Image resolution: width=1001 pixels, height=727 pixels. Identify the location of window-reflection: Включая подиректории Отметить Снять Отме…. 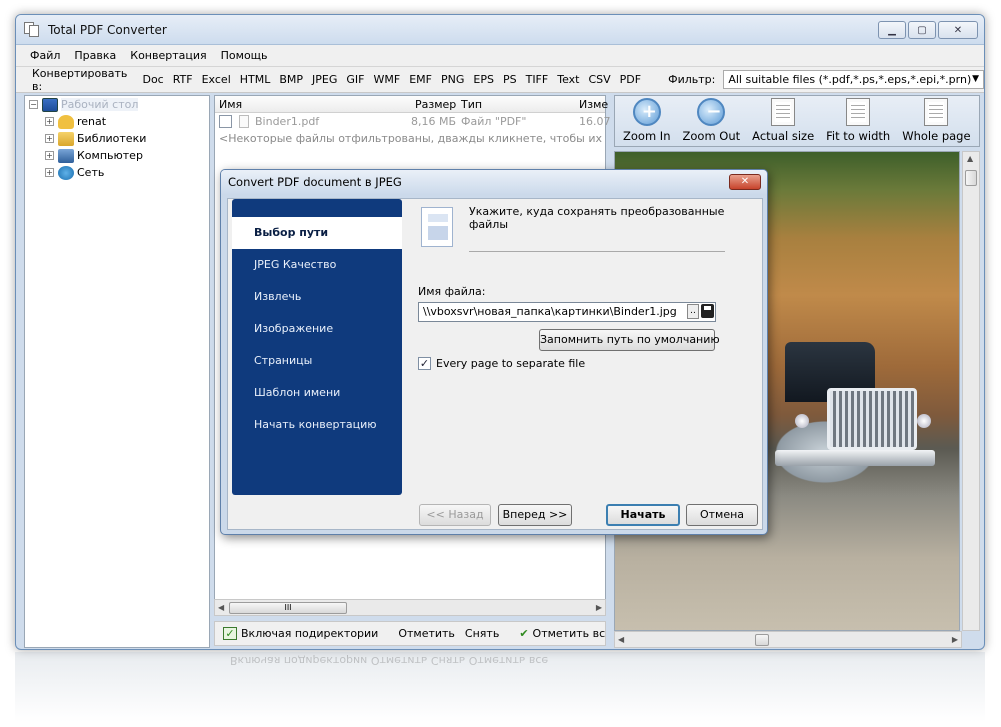
(500, 687).